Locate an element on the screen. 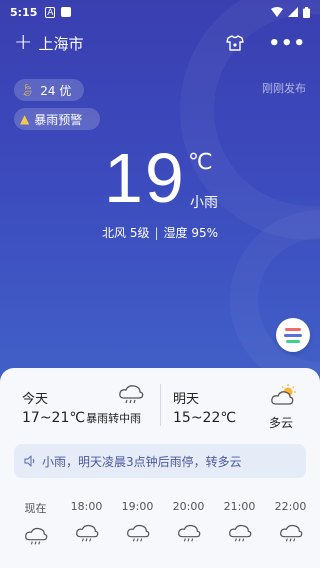 Image resolution: width=320 pixels, height=568 pixels. fab-bar-green is located at coordinates (293, 341).